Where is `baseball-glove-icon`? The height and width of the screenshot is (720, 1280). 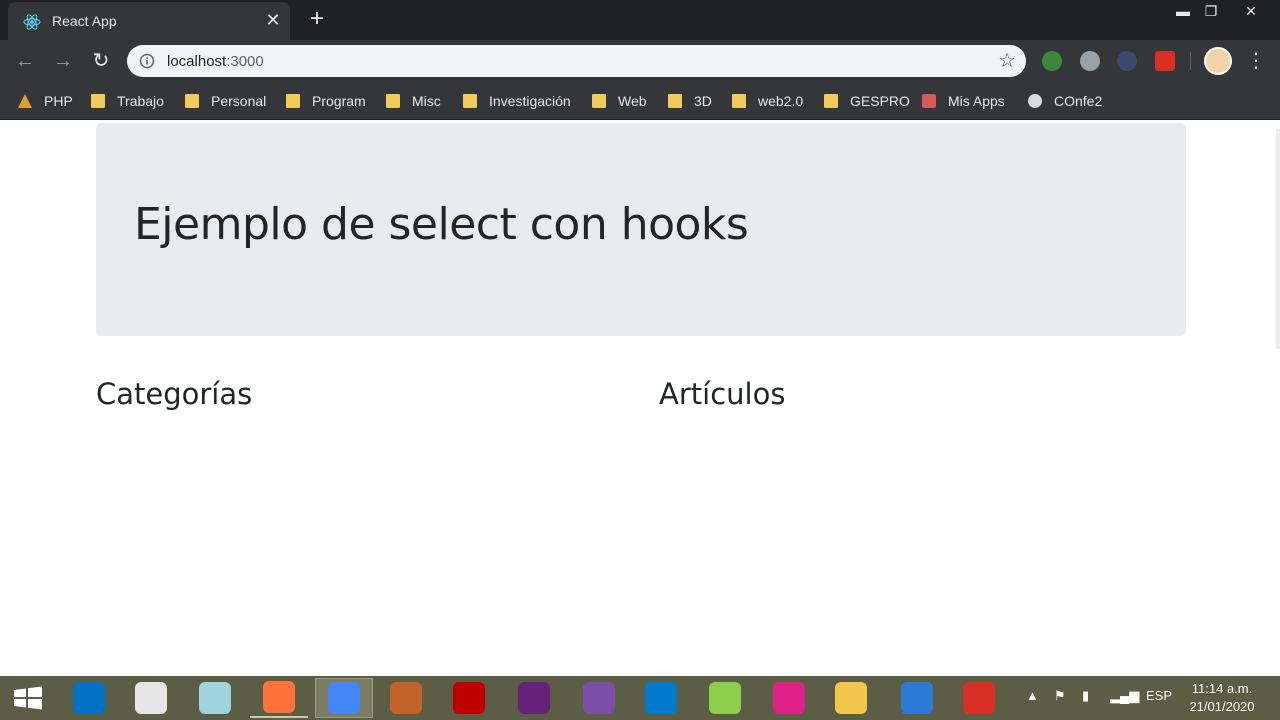 baseball-glove-icon is located at coordinates (406, 698).